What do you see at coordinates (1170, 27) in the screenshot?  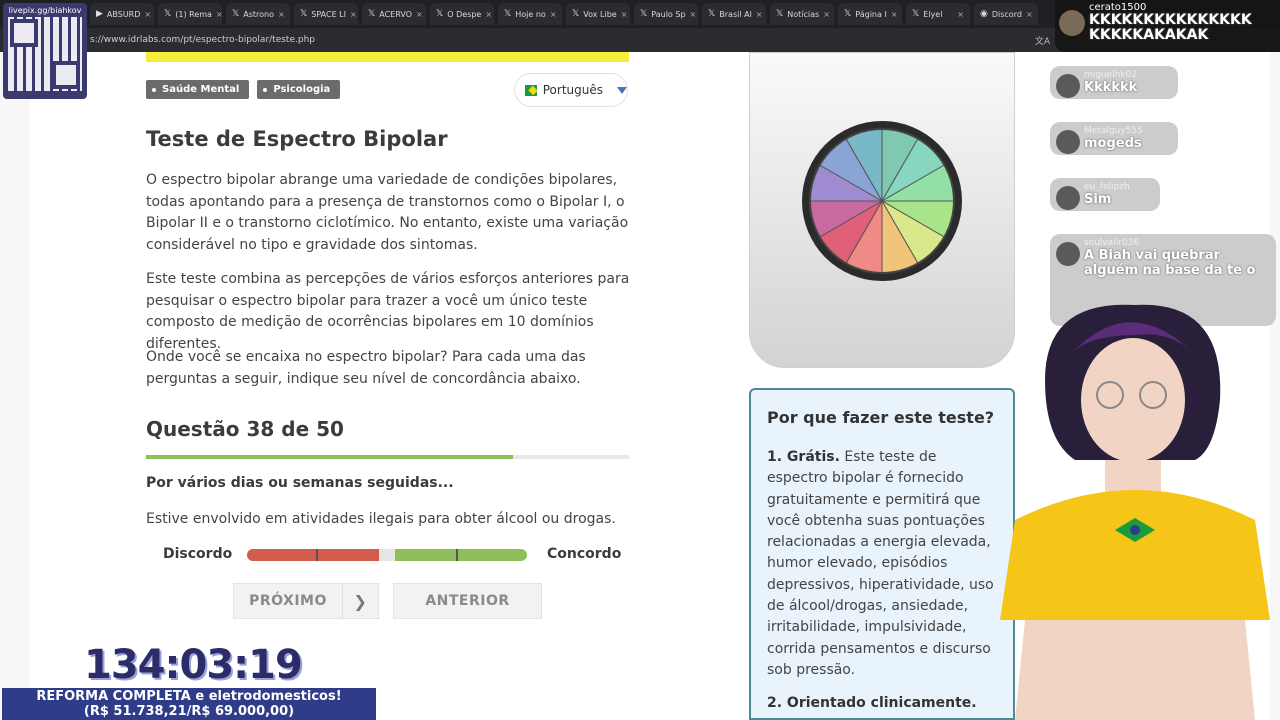 I see `chat-text: KKKKKKKKKKKKKKK KKKKKAKAKAK` at bounding box center [1170, 27].